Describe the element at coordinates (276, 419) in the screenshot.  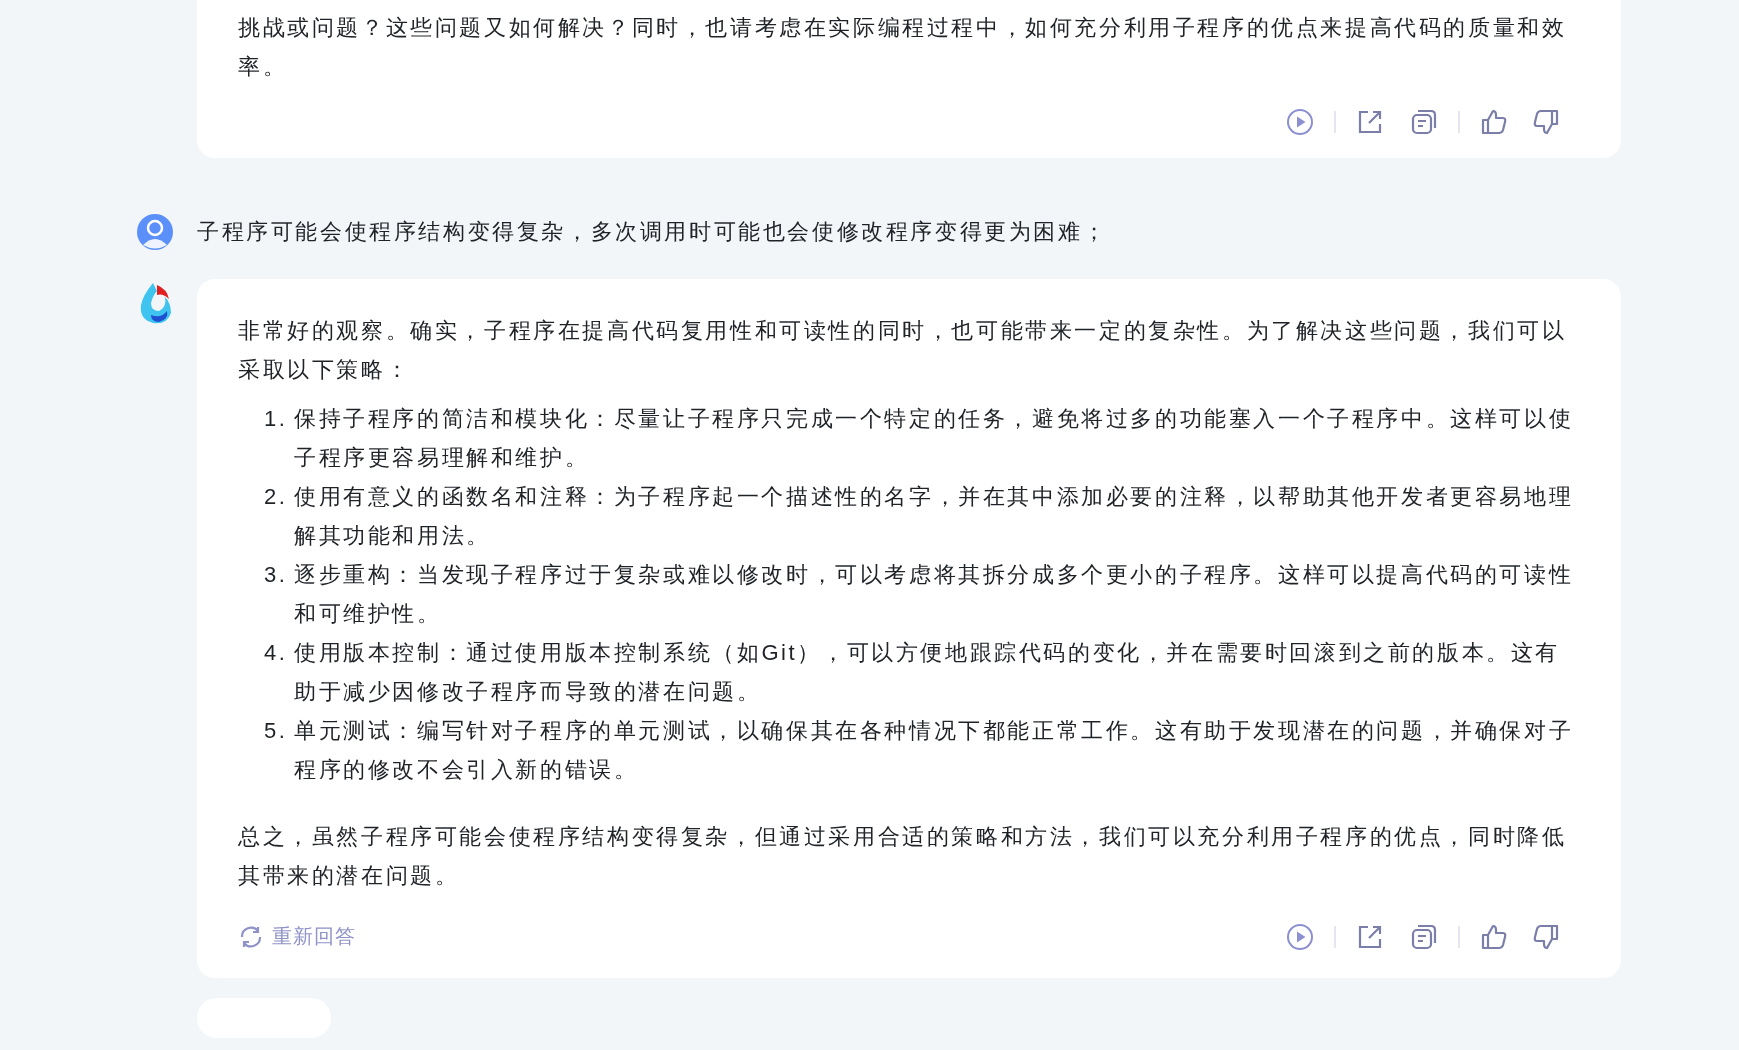
I see `list-number: 1.` at that location.